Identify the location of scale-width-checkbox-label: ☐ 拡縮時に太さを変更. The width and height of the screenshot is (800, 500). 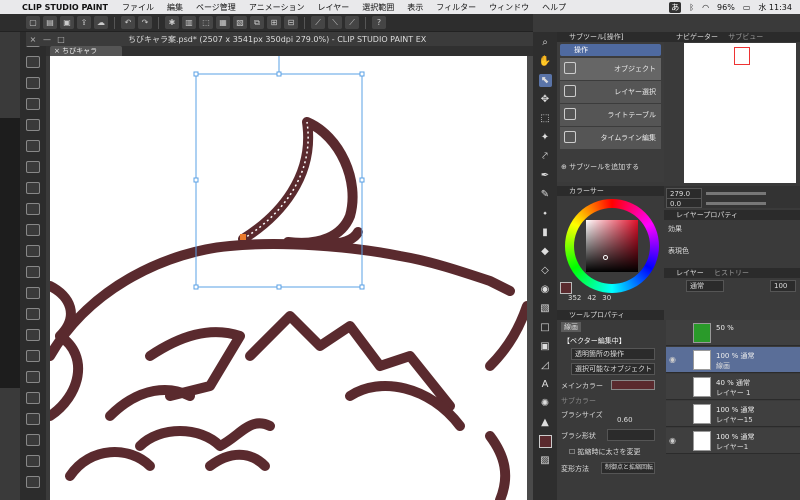
(605, 452).